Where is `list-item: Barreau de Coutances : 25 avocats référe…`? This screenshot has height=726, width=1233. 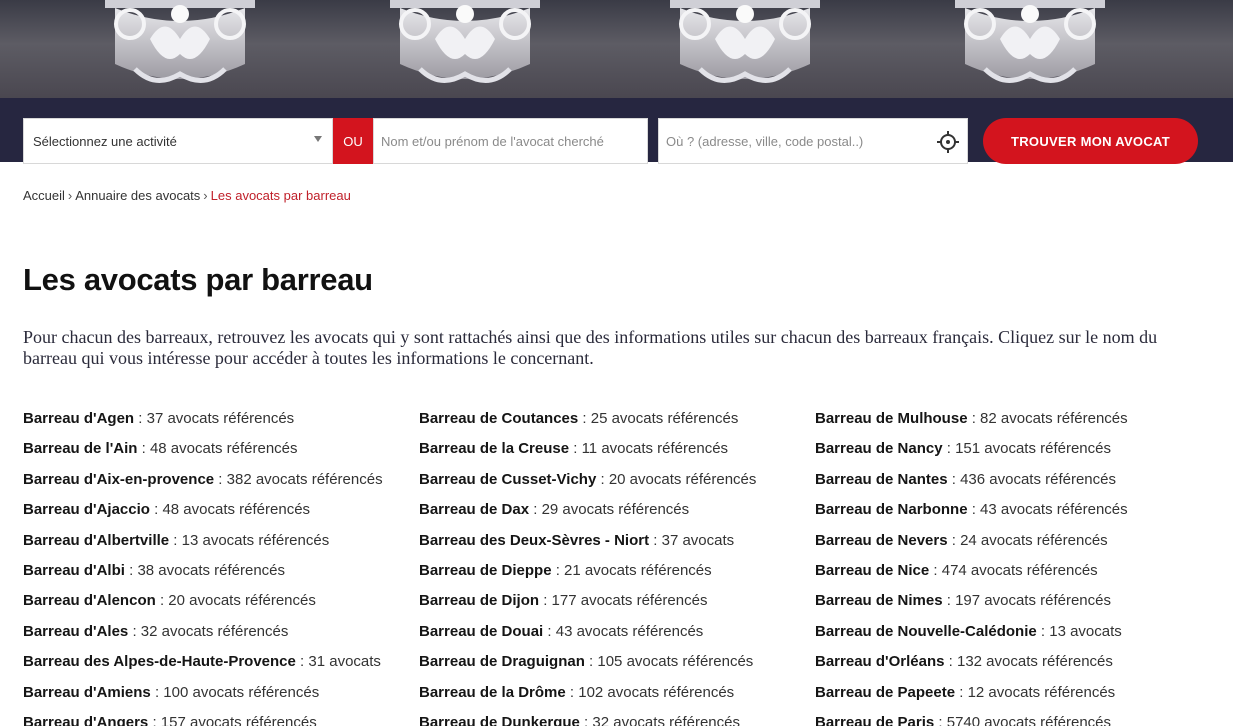
list-item: Barreau de Coutances : 25 avocats référe… is located at coordinates (614, 425).